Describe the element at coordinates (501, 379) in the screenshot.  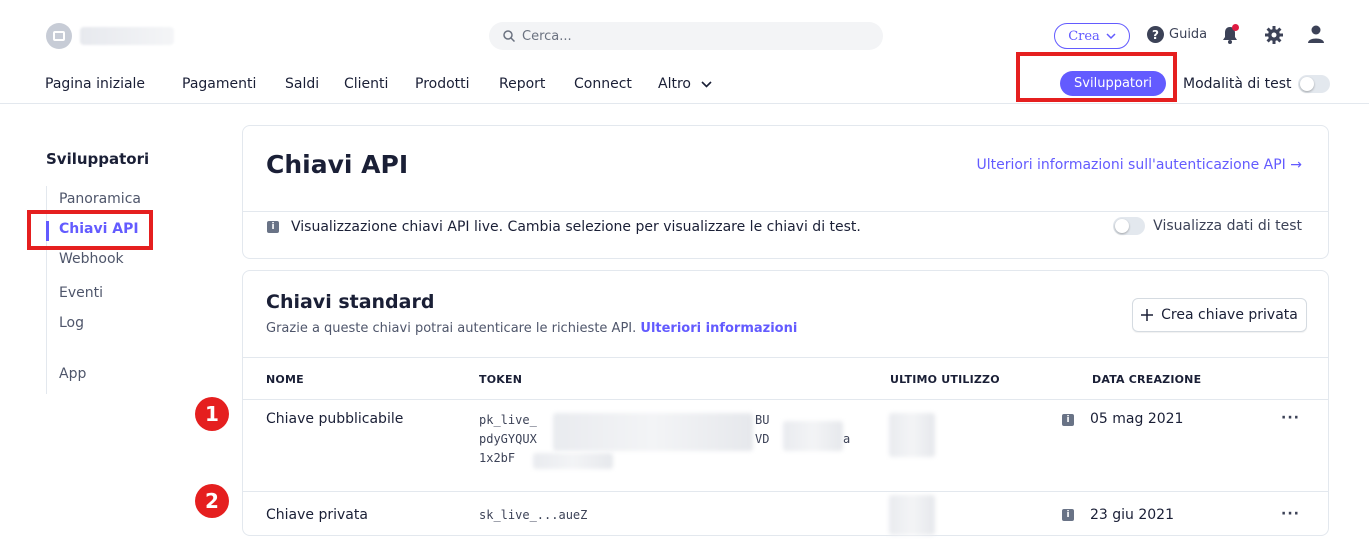
I see `column-header-token: TOKEN` at that location.